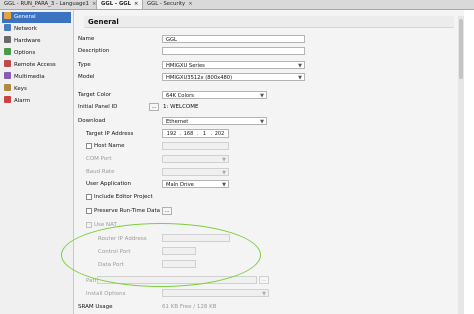  Describe the element at coordinates (7, 63) in the screenshot. I see `remote-access-icon` at that location.